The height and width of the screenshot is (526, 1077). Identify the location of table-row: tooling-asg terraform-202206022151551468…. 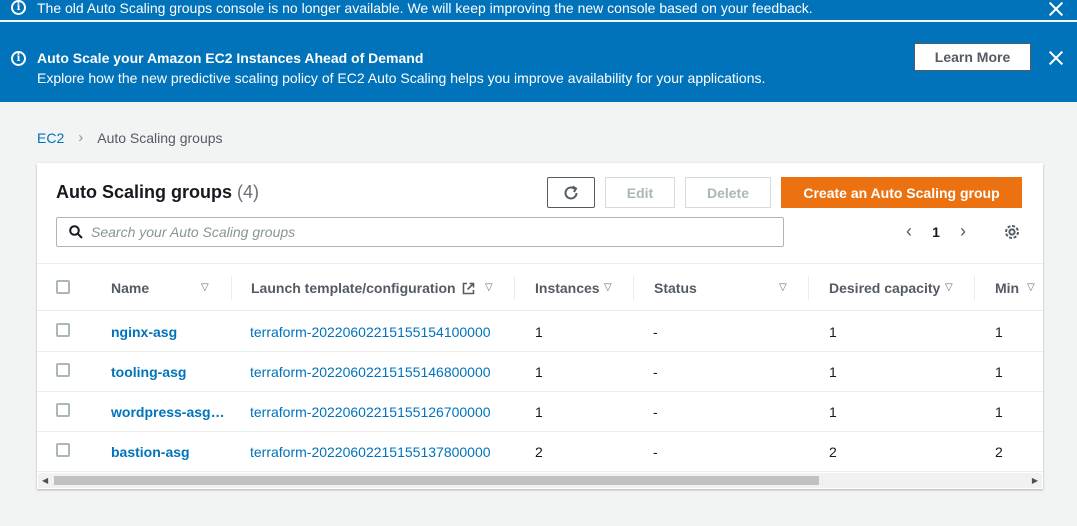
(540, 372).